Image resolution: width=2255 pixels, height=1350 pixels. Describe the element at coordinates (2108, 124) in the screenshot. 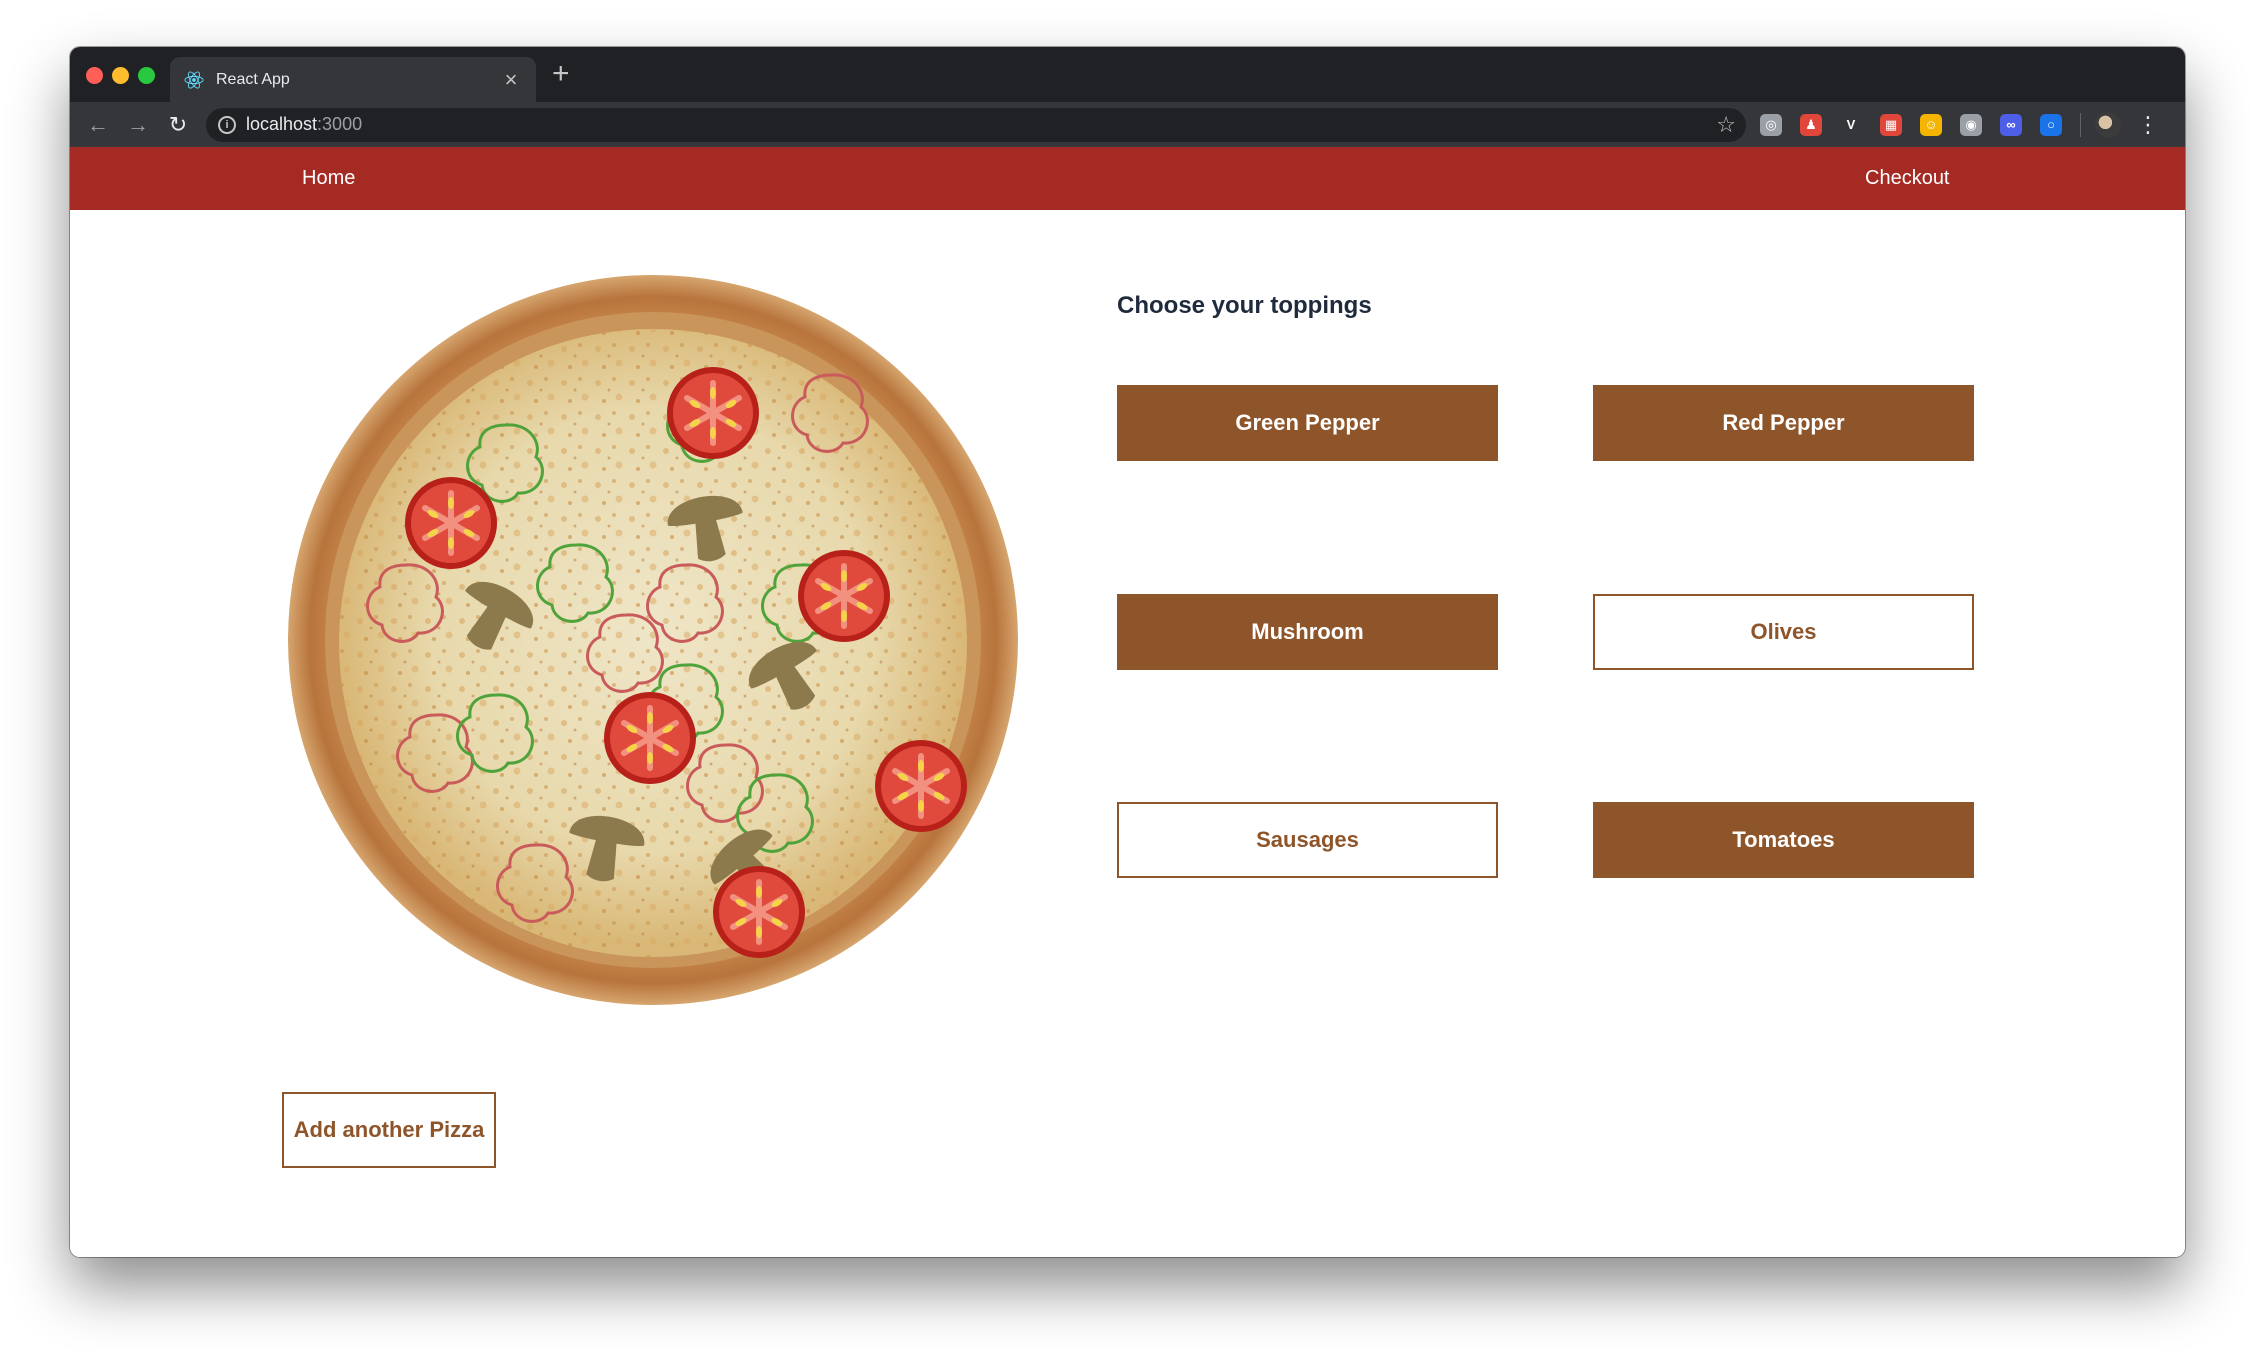

I see `profile-avatar` at that location.